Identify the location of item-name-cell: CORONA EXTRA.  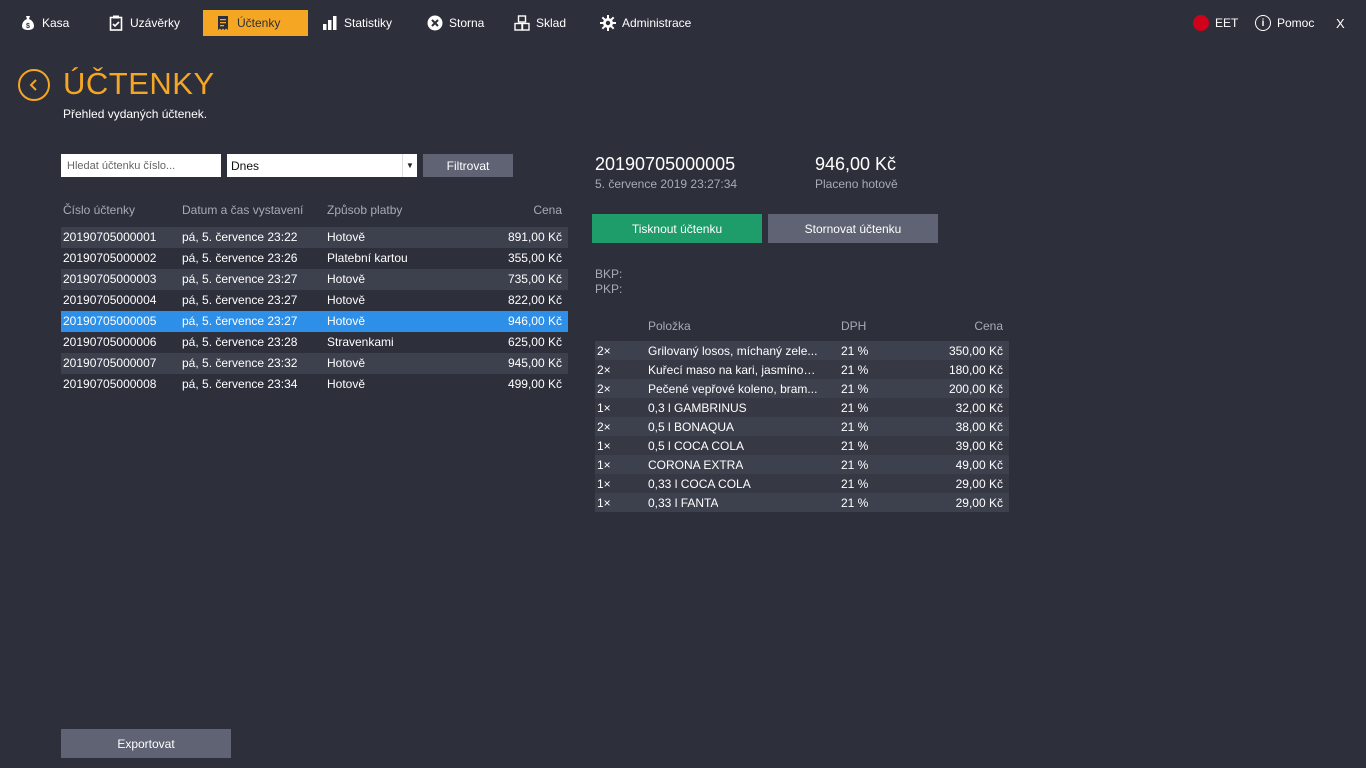
(696, 465).